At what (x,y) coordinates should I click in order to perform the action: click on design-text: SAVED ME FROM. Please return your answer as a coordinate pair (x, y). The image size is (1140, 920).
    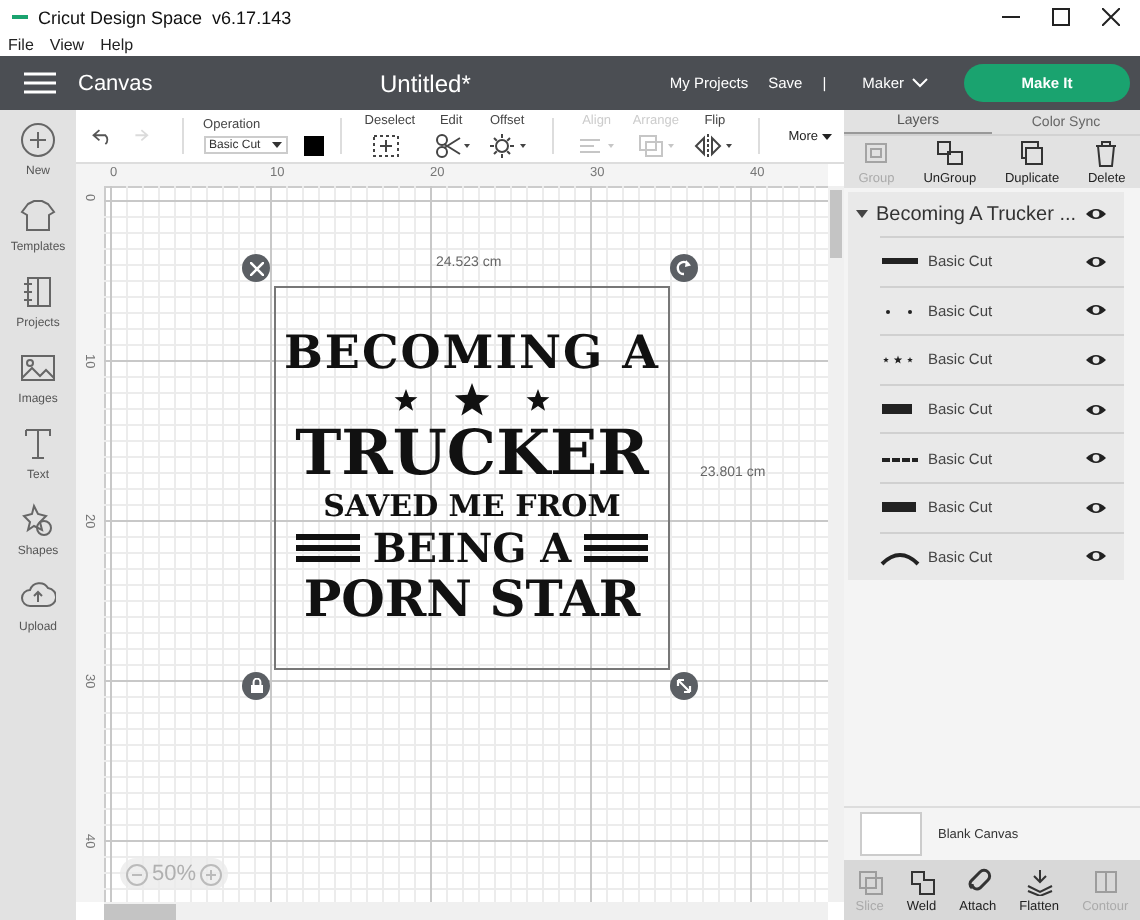
    Looking at the image, I should click on (472, 507).